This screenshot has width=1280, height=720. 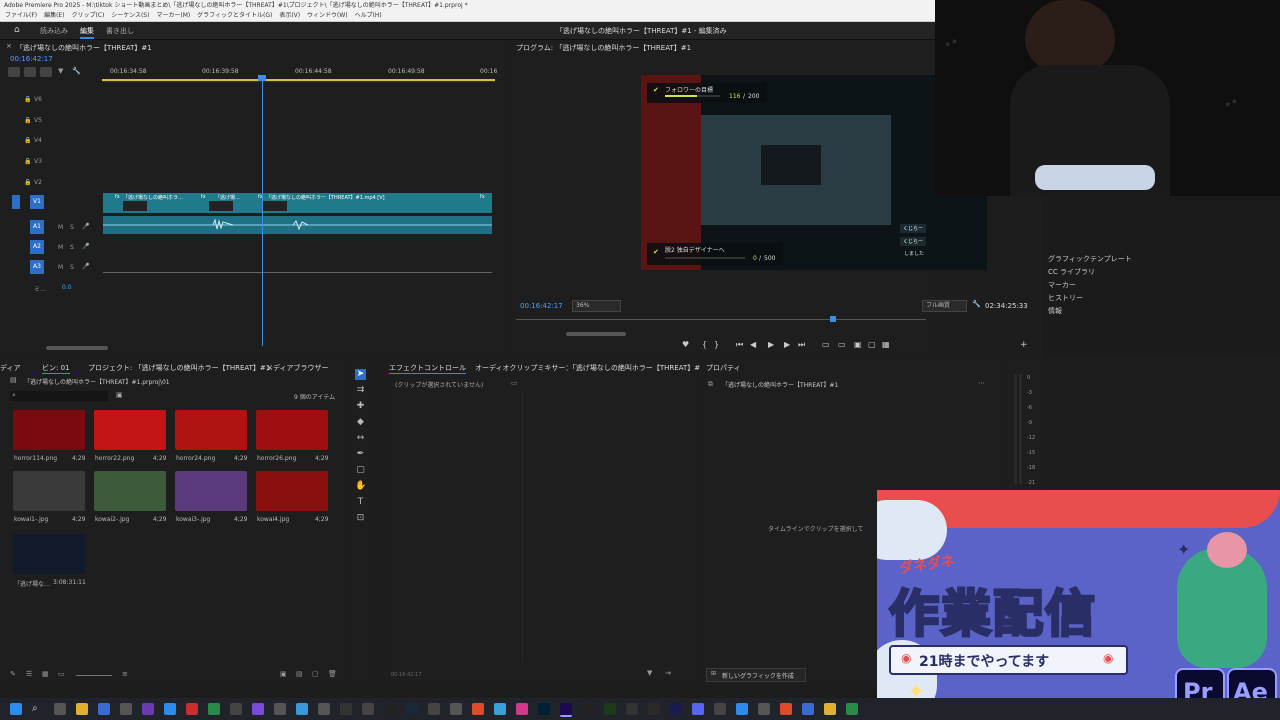 I want to click on safe-margins-icon: ▦, so click(x=886, y=344).